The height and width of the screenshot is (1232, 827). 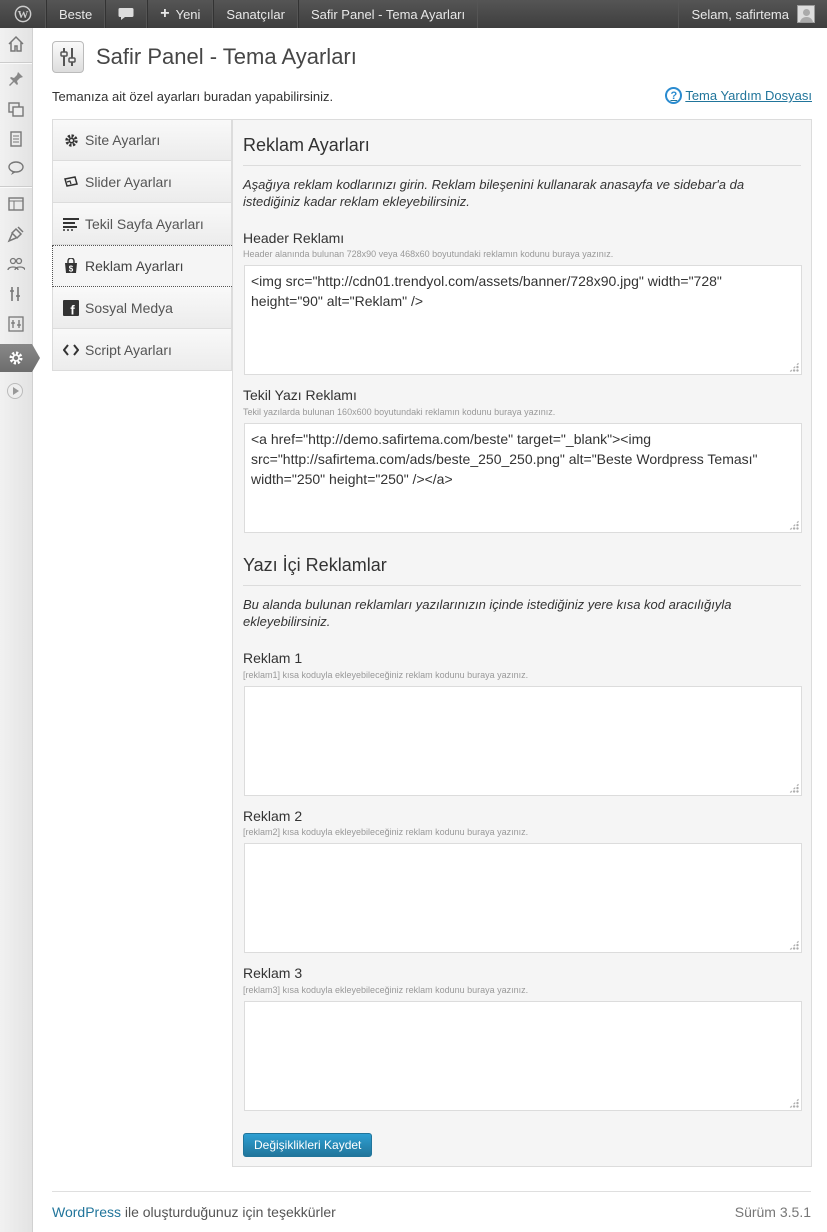 I want to click on gear-icon, so click(x=71, y=140).